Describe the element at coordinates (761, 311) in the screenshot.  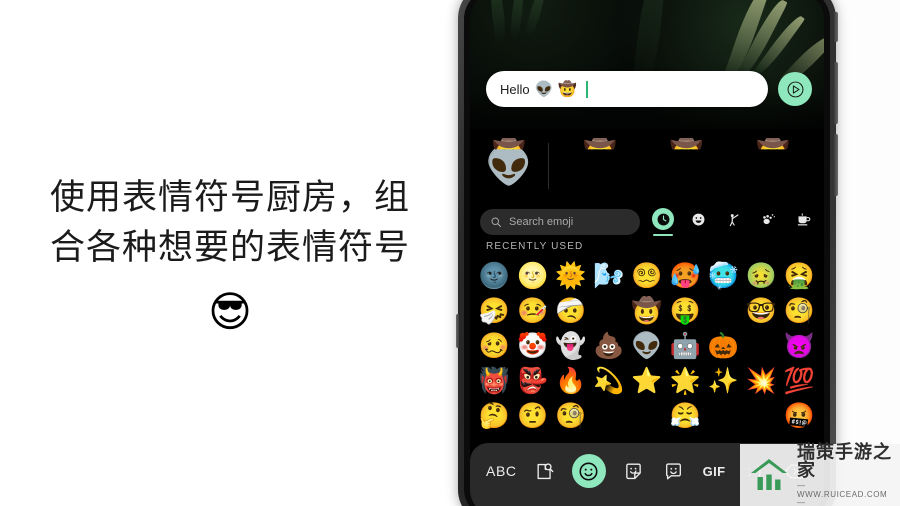
I see `emoji-item: 🤓` at that location.